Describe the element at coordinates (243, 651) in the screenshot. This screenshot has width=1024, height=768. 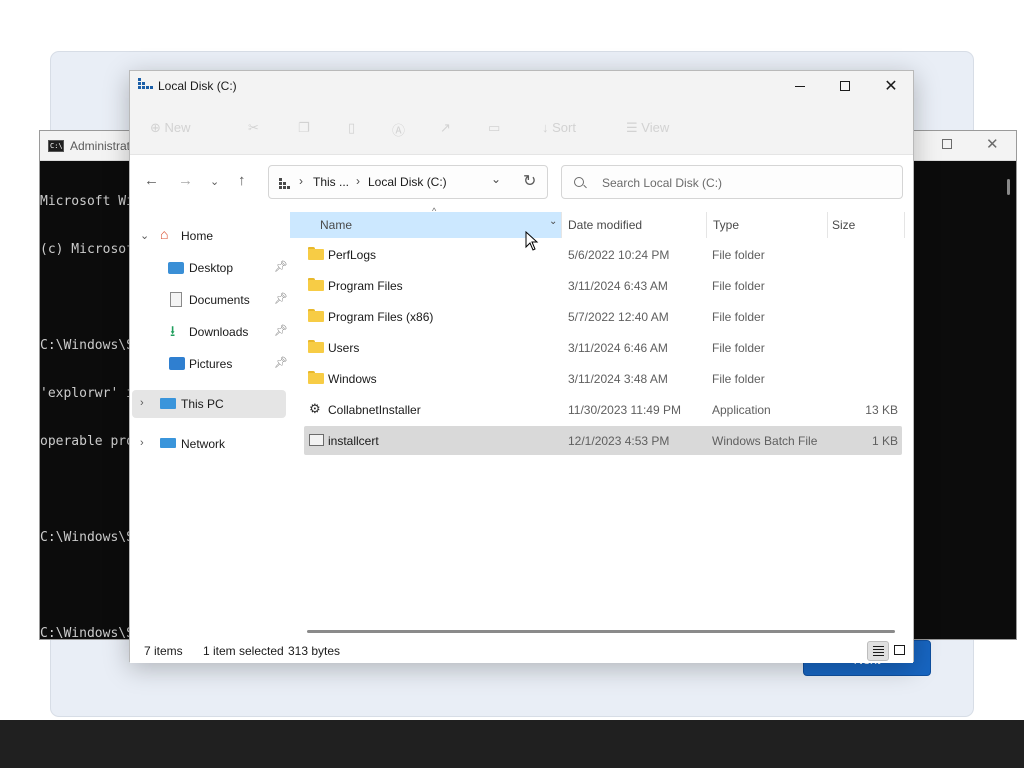
I see `selection-count: 1 item selected` at that location.